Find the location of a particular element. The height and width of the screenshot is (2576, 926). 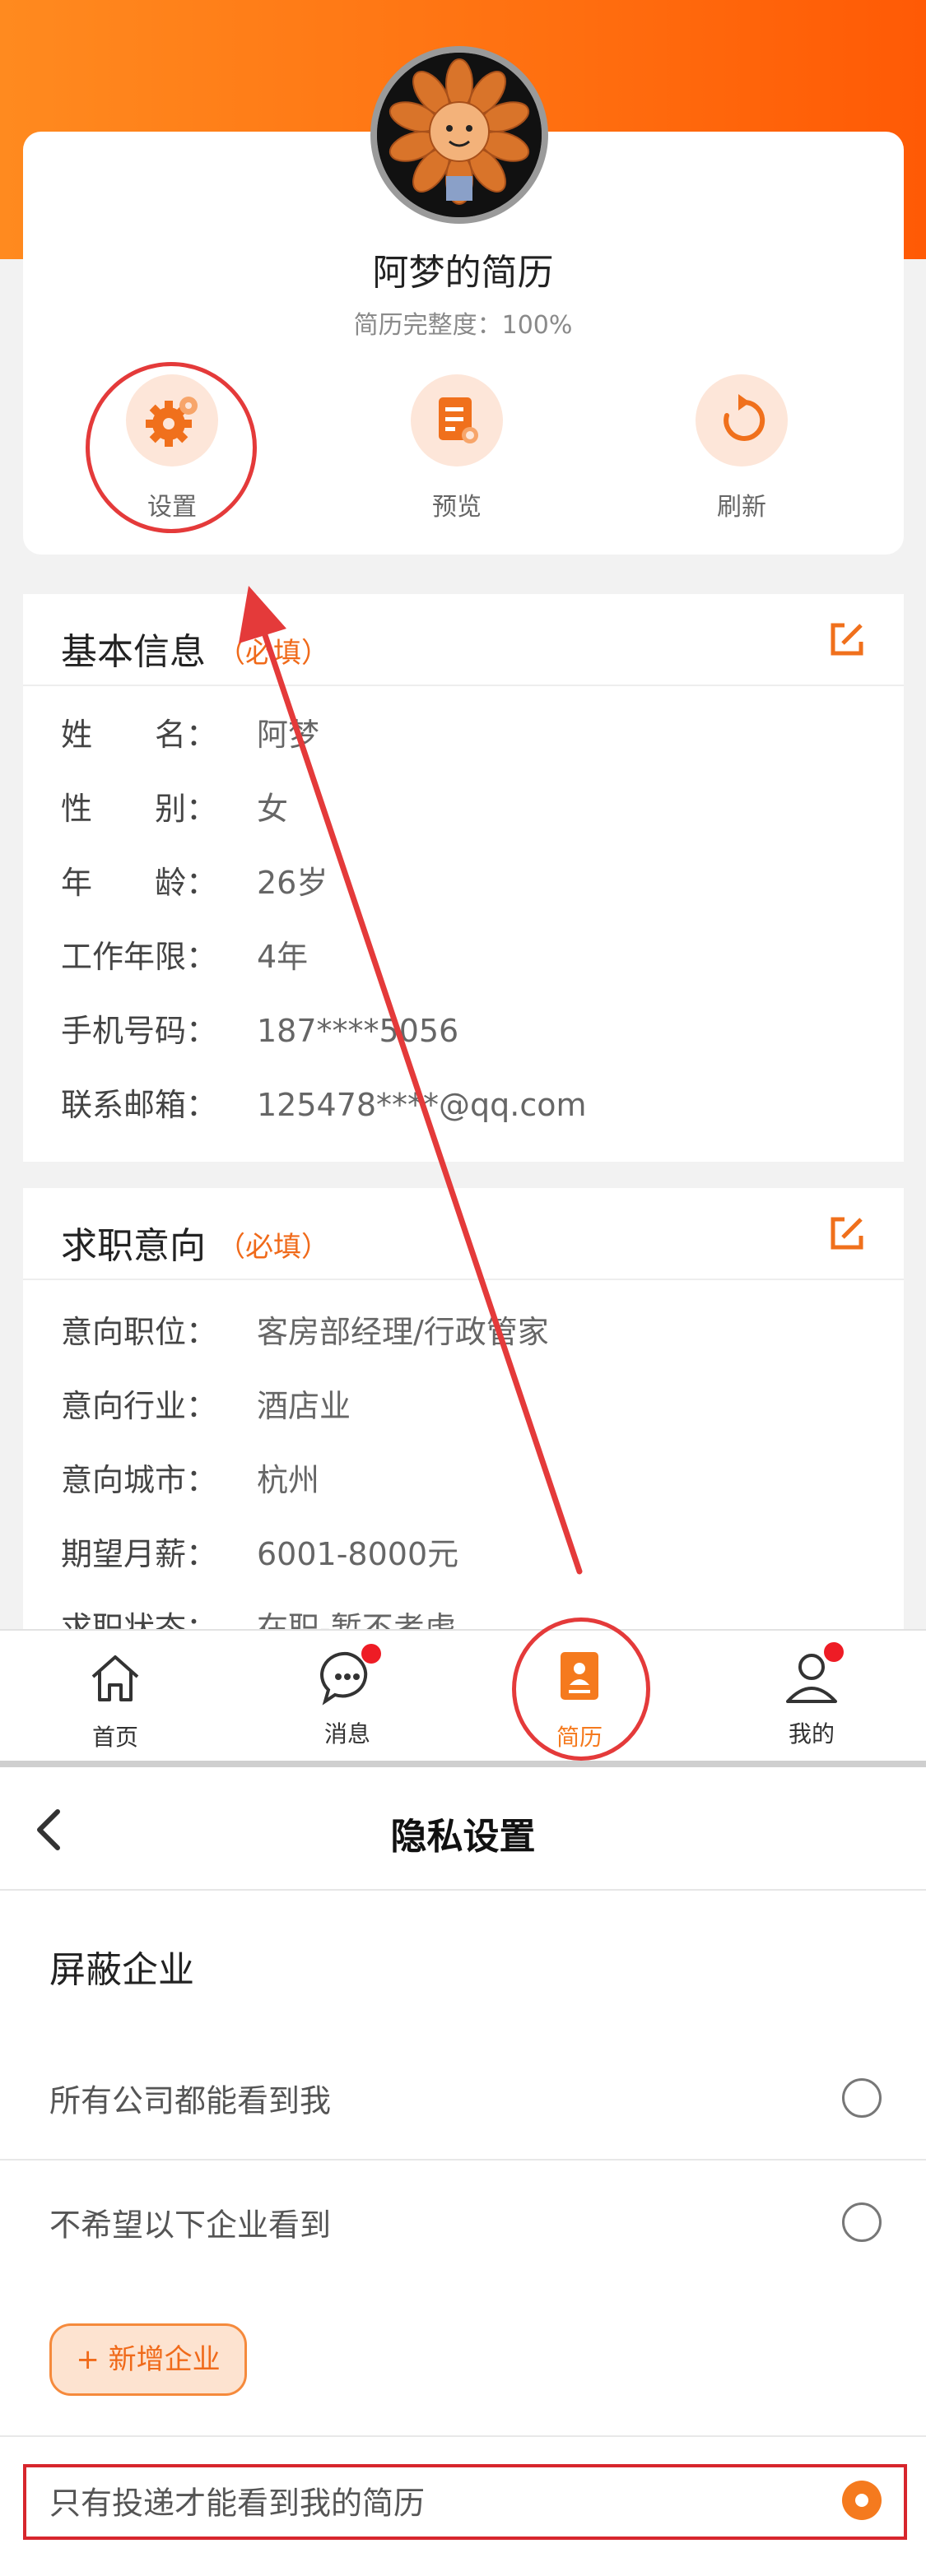

block-companies-title: 屏蔽企业 is located at coordinates (121, 1970).